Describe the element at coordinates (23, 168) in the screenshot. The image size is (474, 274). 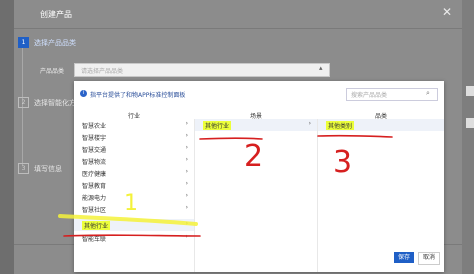
I see `step-3-number: 3` at that location.